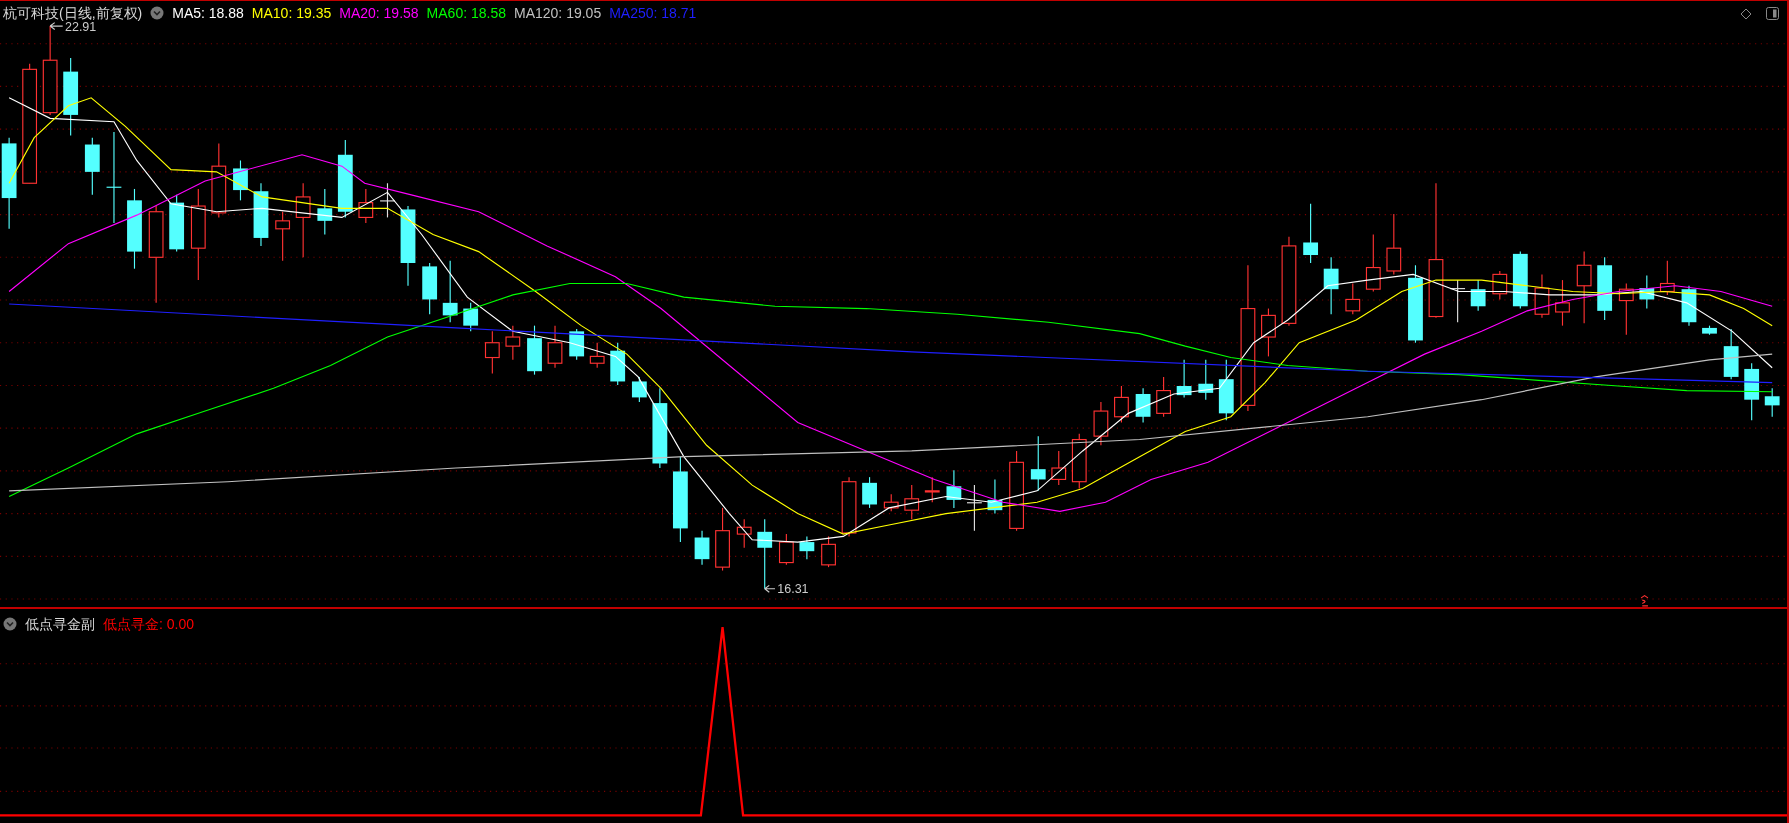 The height and width of the screenshot is (823, 1789). What do you see at coordinates (208, 13) in the screenshot?
I see `moving-average-value: MA5: 18.88` at bounding box center [208, 13].